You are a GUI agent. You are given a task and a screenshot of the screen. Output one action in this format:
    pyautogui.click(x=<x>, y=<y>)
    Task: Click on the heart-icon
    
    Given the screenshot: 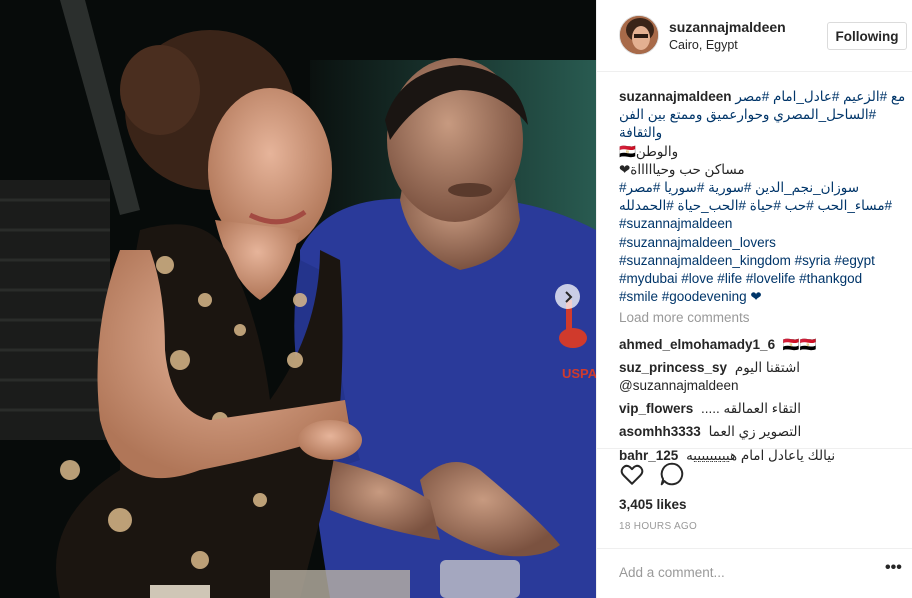 What is the action you would take?
    pyautogui.click(x=632, y=474)
    